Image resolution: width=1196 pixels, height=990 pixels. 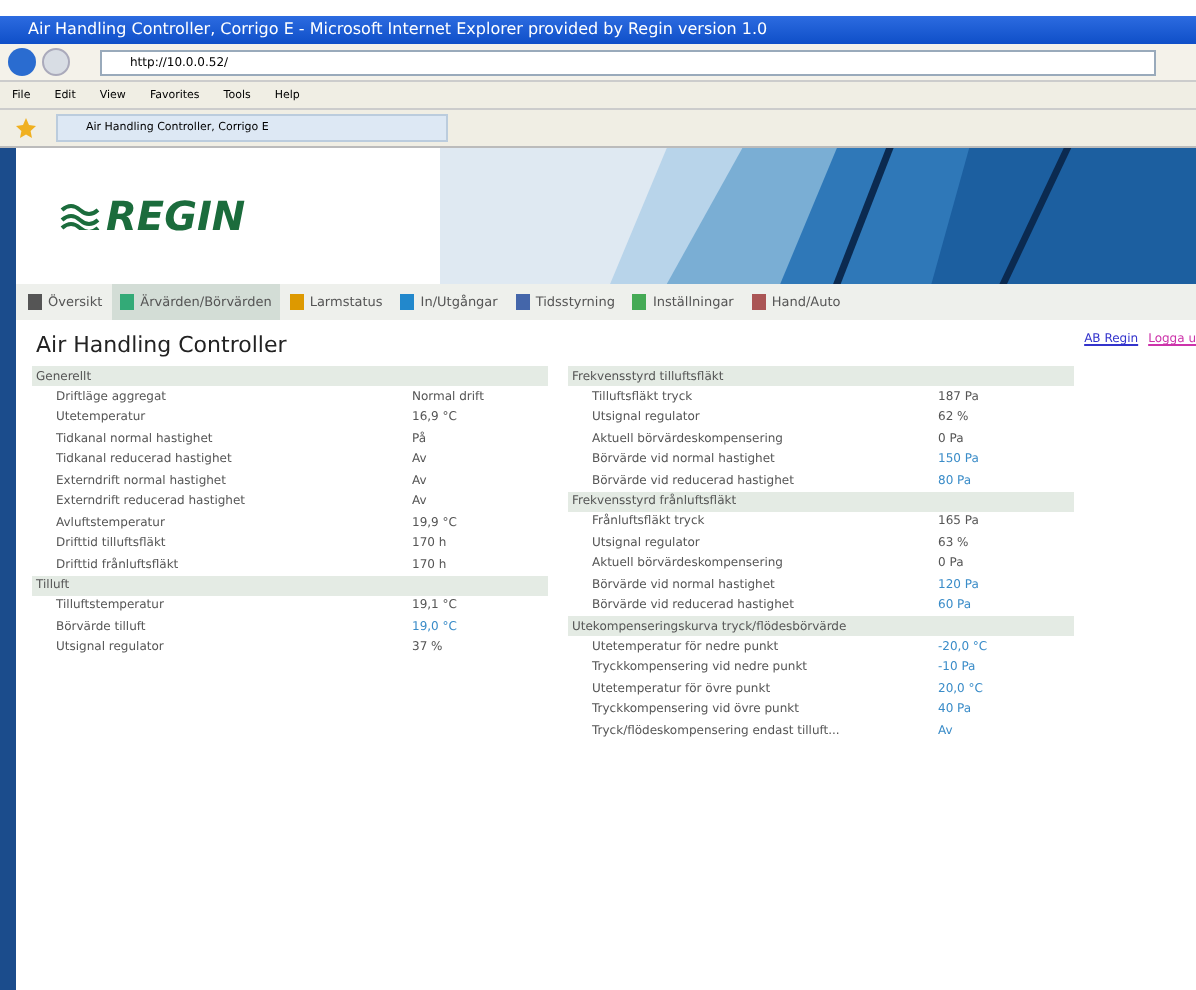 I want to click on waves-icon, so click(x=80, y=216).